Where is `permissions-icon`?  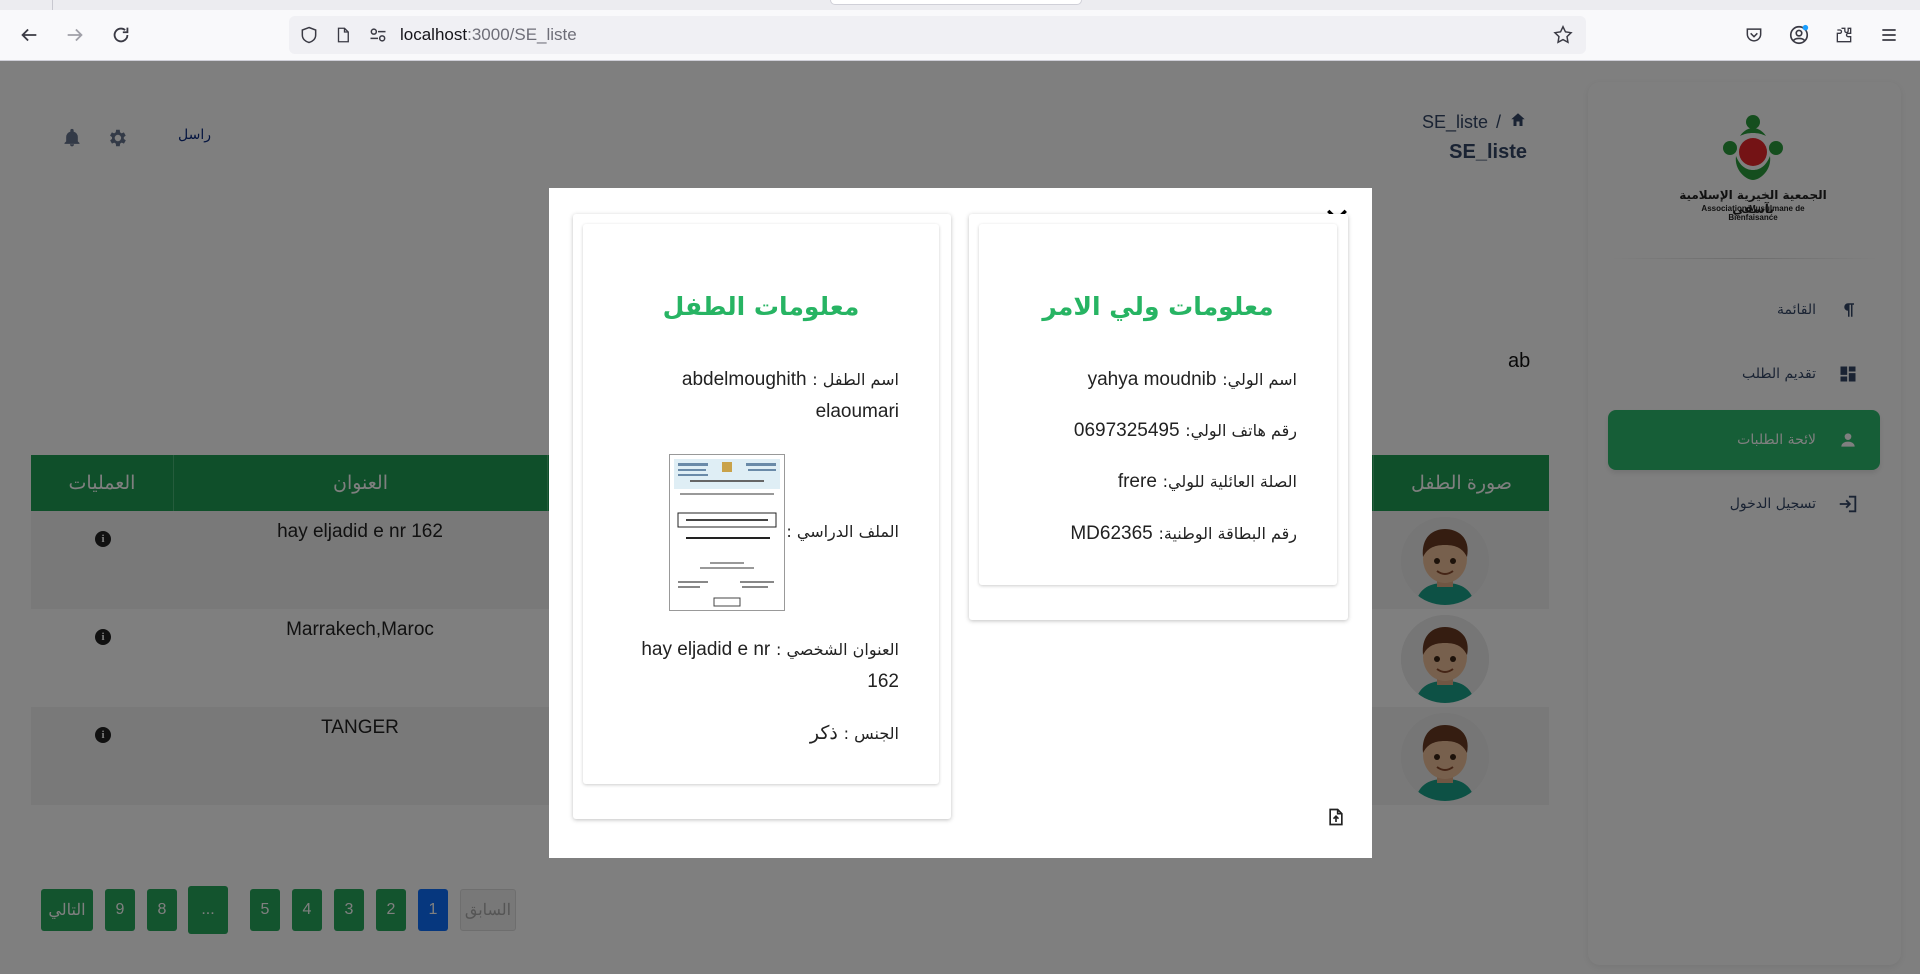 permissions-icon is located at coordinates (378, 35).